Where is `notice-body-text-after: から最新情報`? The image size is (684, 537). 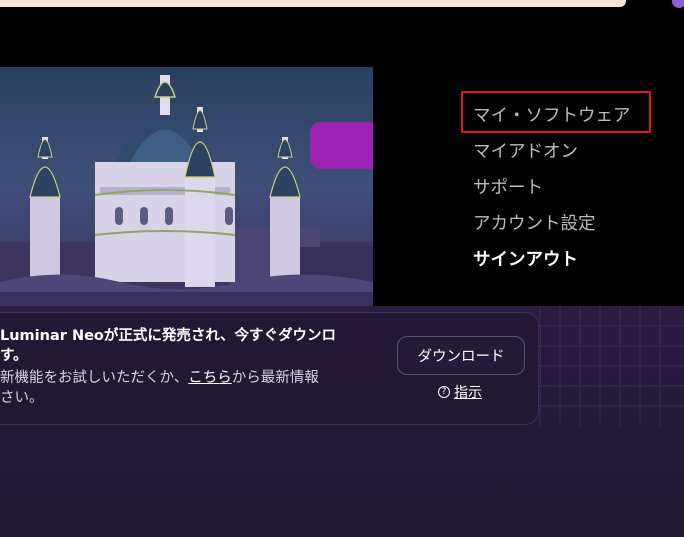 notice-body-text-after: から最新情報 is located at coordinates (275, 378).